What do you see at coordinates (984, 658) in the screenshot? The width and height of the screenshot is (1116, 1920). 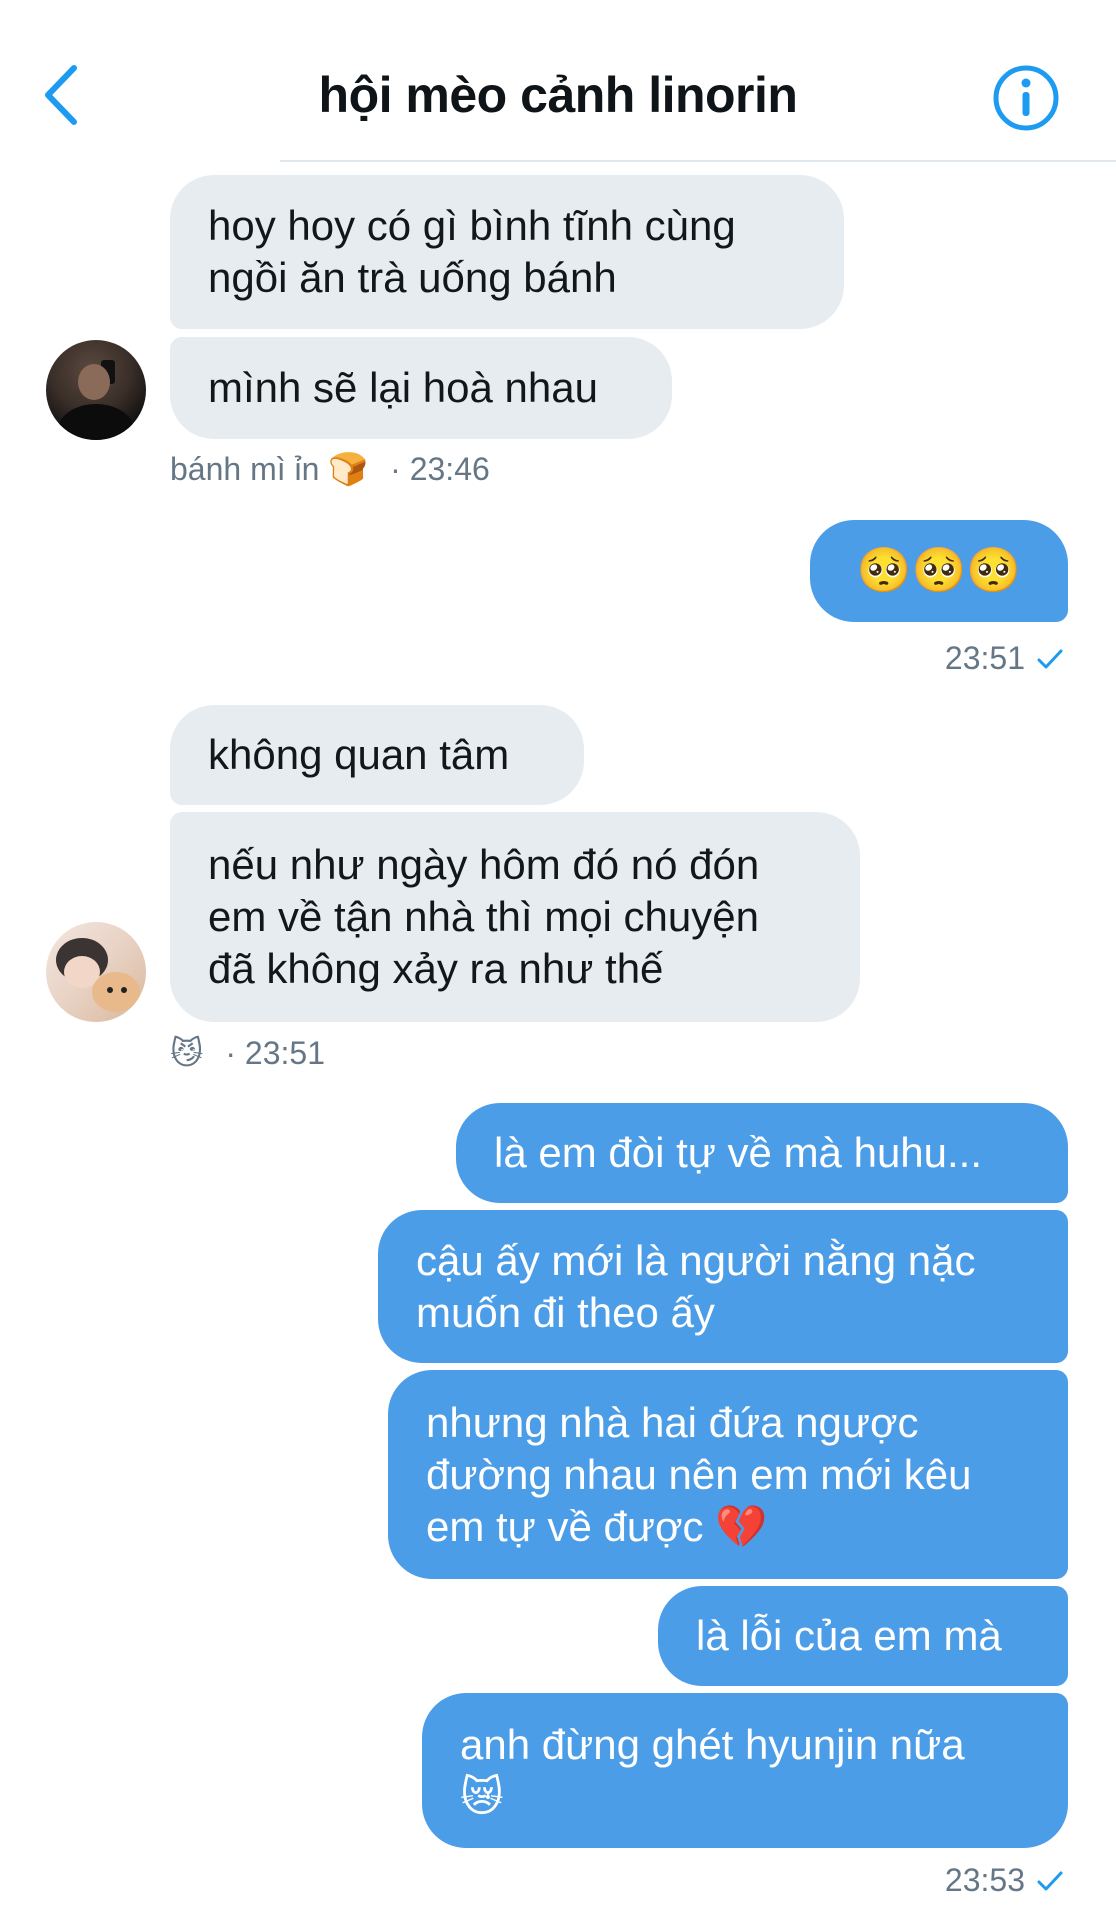 I see `timestamp: 23:51` at bounding box center [984, 658].